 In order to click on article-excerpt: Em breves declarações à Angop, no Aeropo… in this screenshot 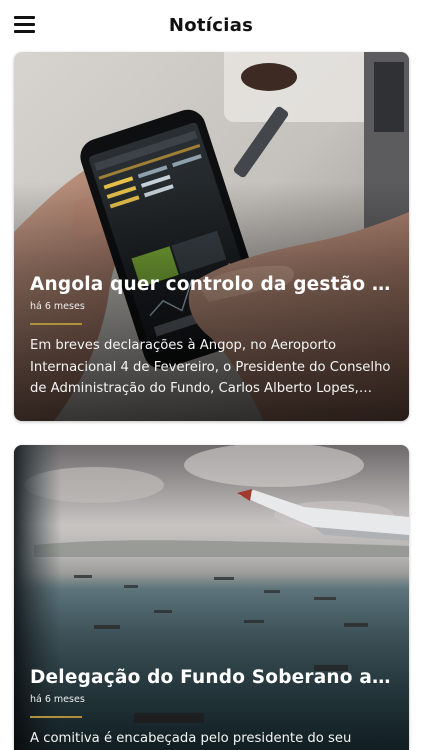, I will do `click(210, 367)`.